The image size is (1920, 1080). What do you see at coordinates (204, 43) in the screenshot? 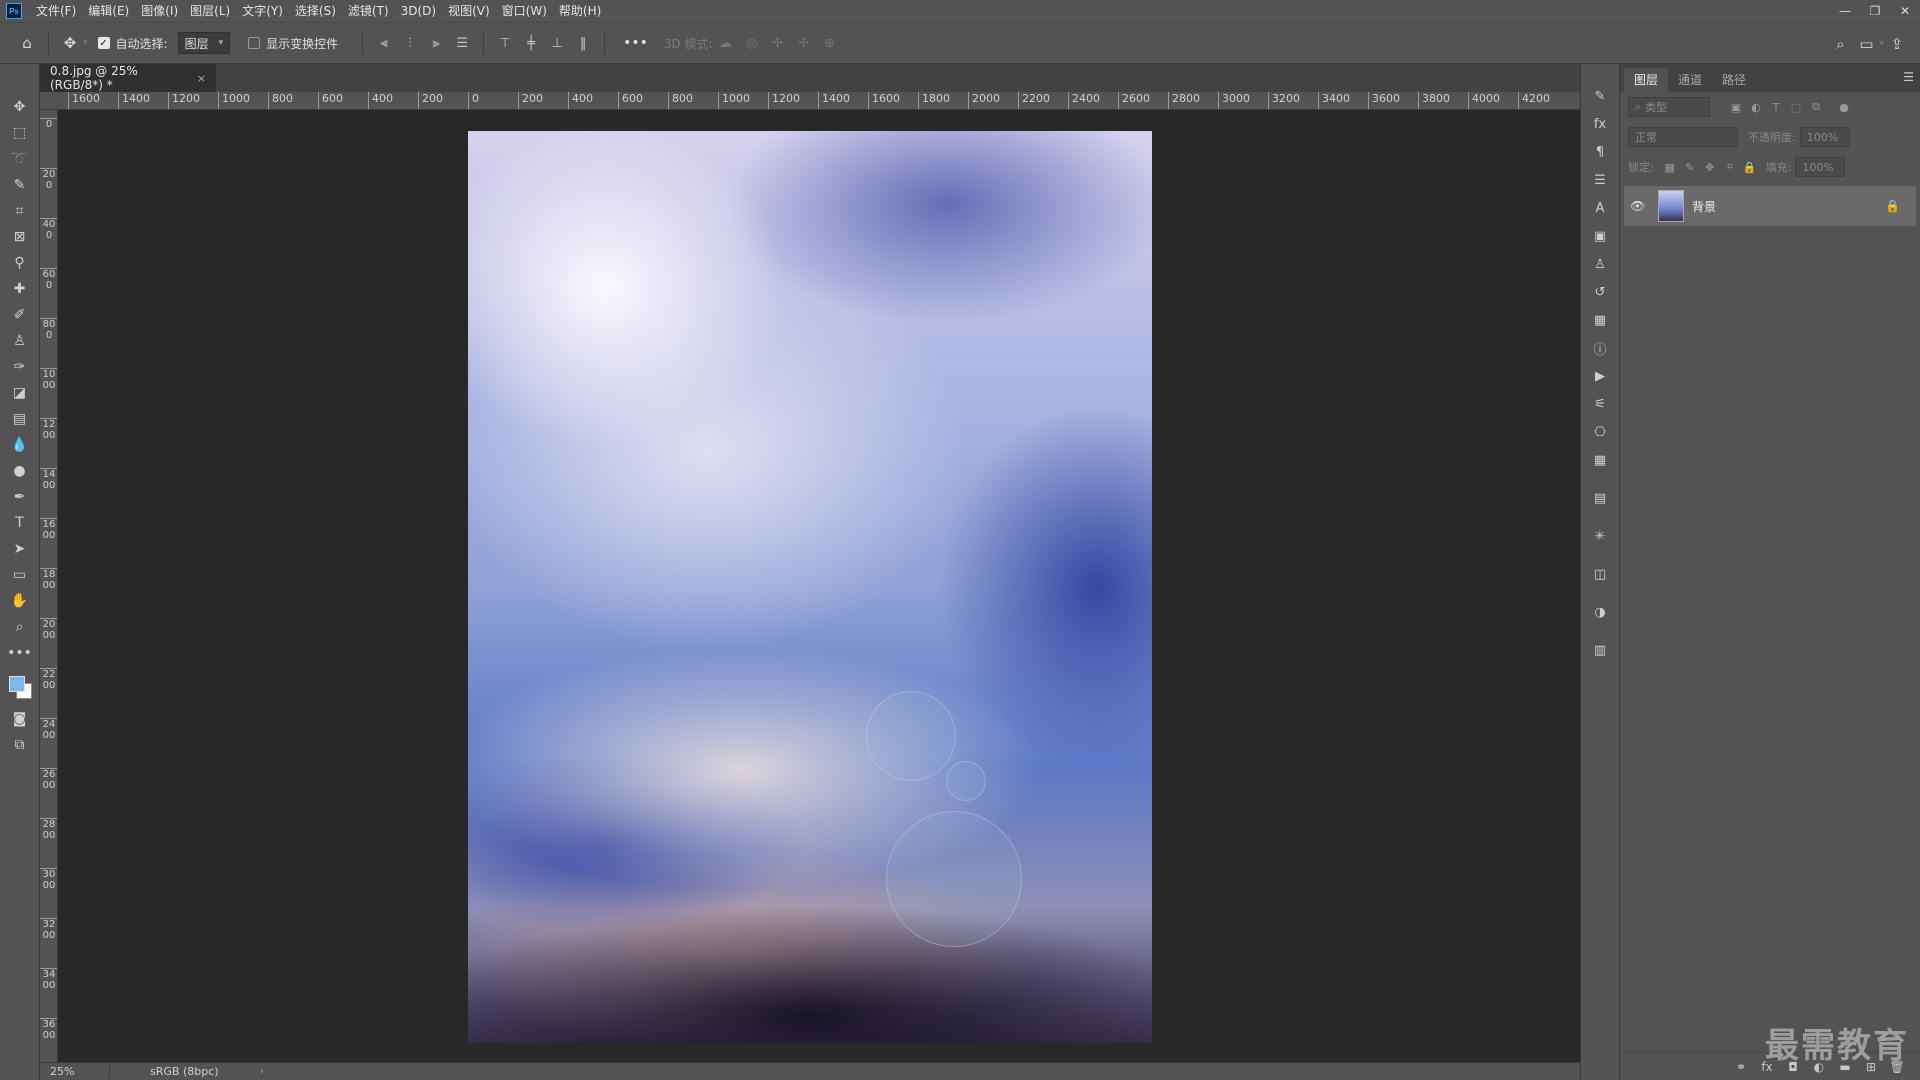
I see `auto-select-target-dropdown: 图层 ▾` at bounding box center [204, 43].